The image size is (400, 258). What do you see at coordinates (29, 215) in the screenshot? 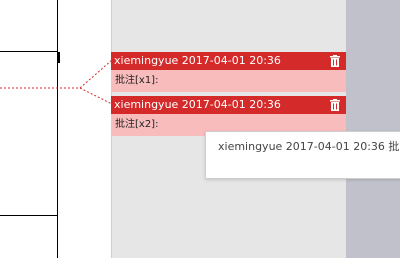
I see `table-border-bottom` at bounding box center [29, 215].